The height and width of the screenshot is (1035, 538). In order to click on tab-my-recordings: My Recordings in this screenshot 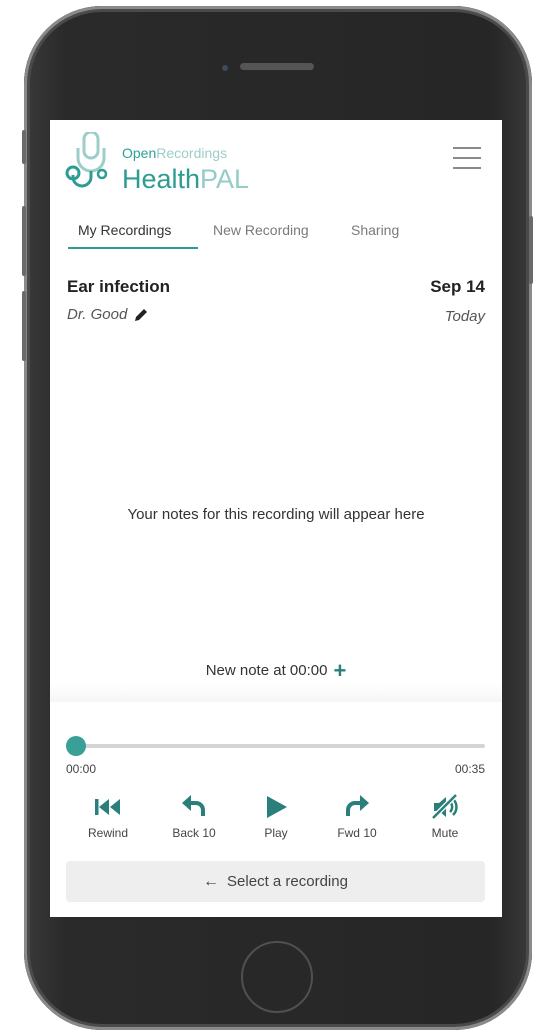, I will do `click(124, 230)`.